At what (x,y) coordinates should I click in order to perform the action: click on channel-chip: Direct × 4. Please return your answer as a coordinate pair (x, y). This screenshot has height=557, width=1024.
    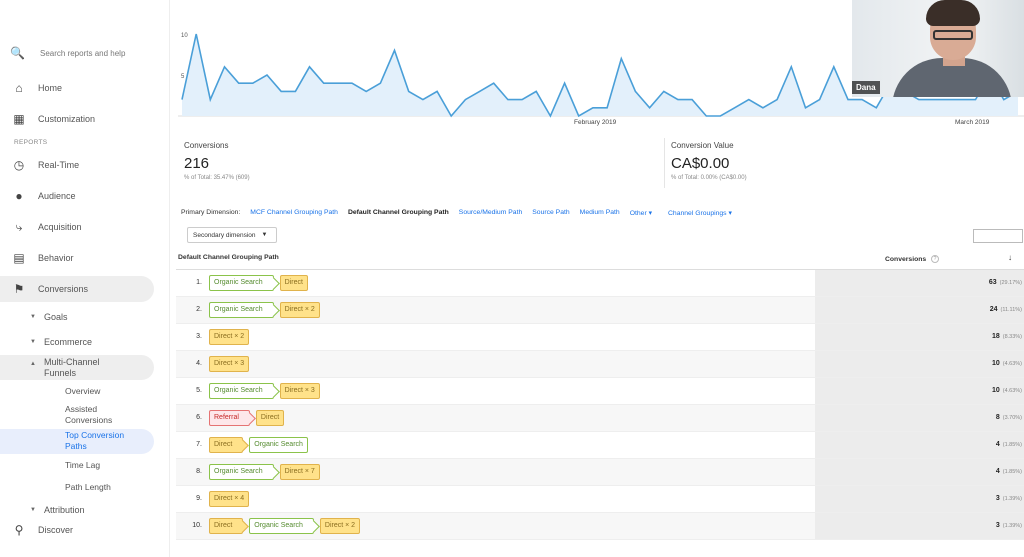
    Looking at the image, I should click on (229, 499).